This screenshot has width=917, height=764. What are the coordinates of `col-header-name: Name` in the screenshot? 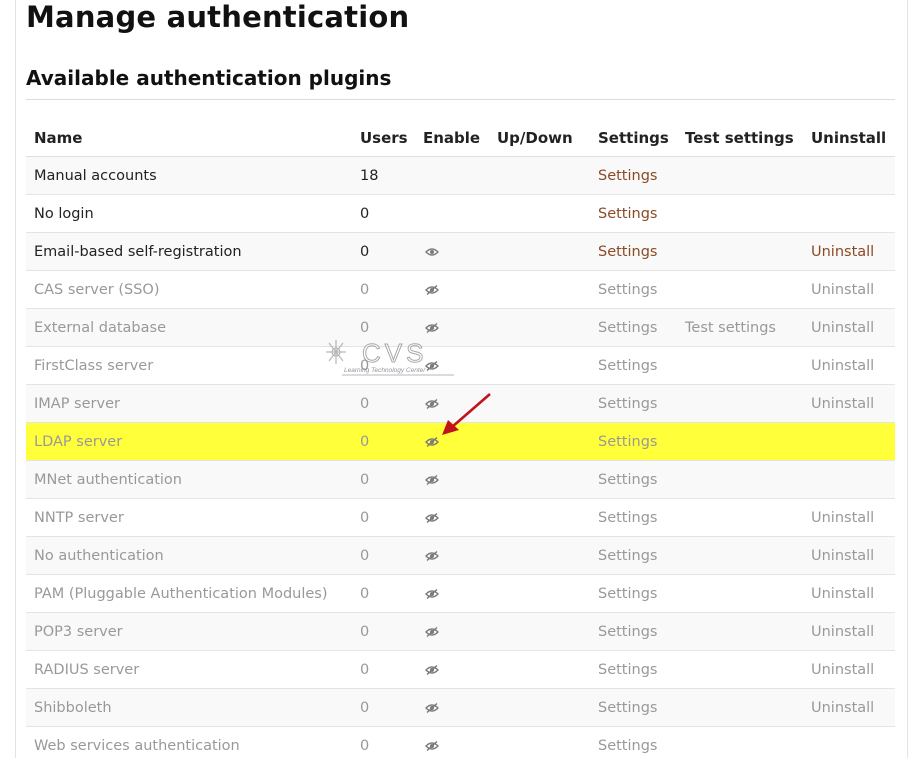 It's located at (189, 138).